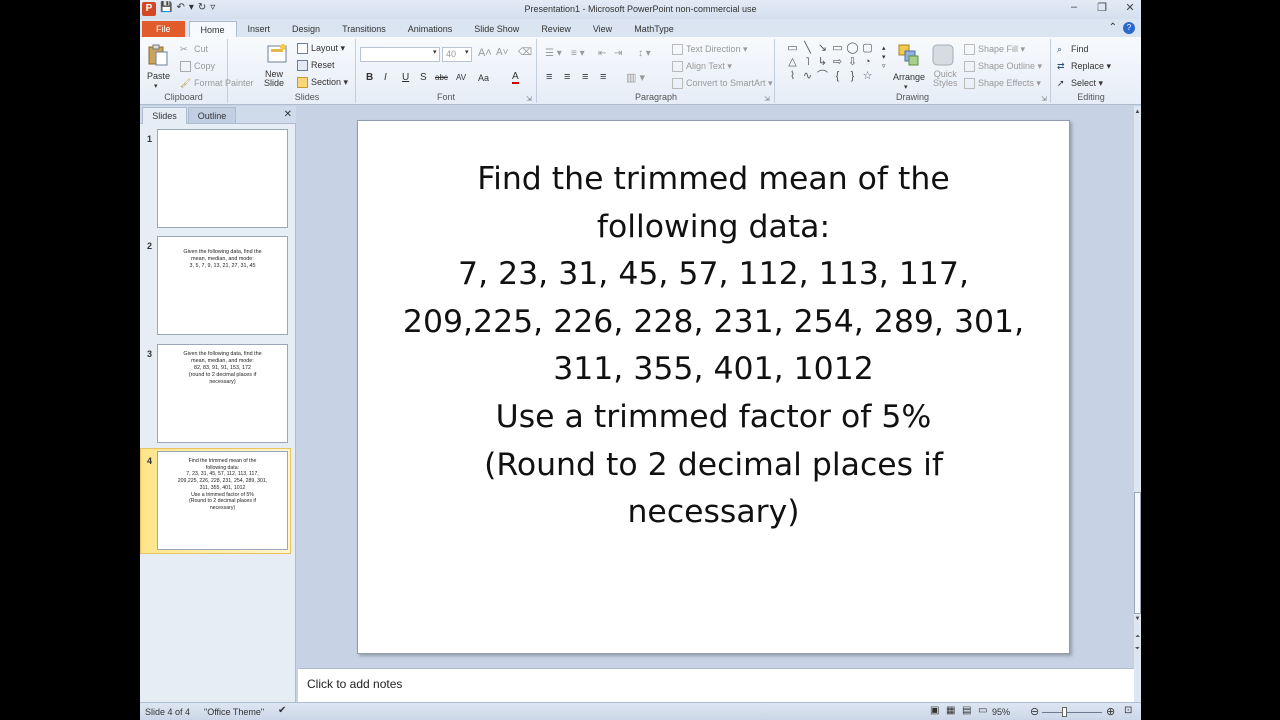 Image resolution: width=1280 pixels, height=720 pixels. I want to click on format-painter-label: Format Painter, so click(224, 83).